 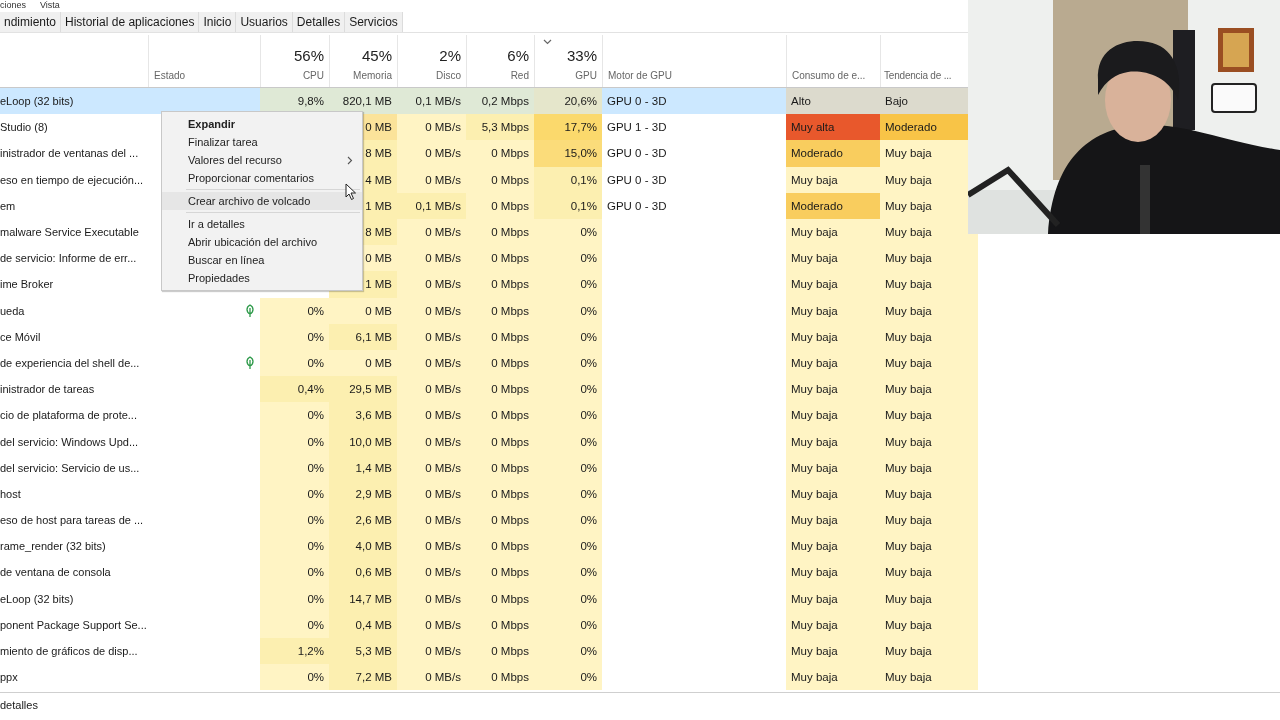 What do you see at coordinates (74, 493) in the screenshot?
I see `process-name: host` at bounding box center [74, 493].